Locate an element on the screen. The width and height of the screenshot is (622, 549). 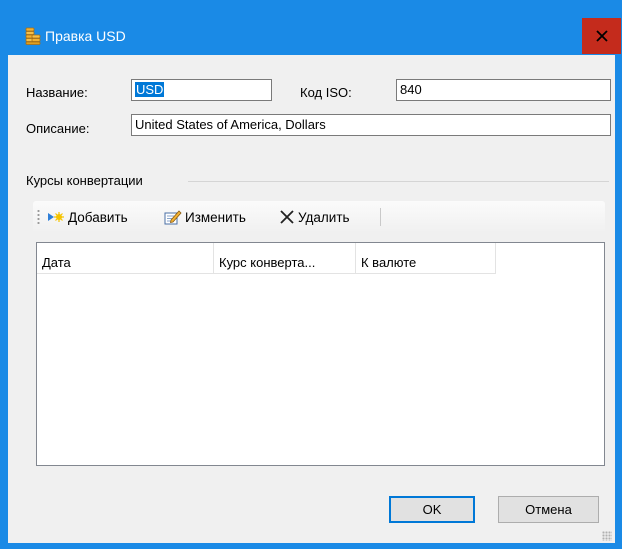
edit-button: Изменить is located at coordinates (205, 217).